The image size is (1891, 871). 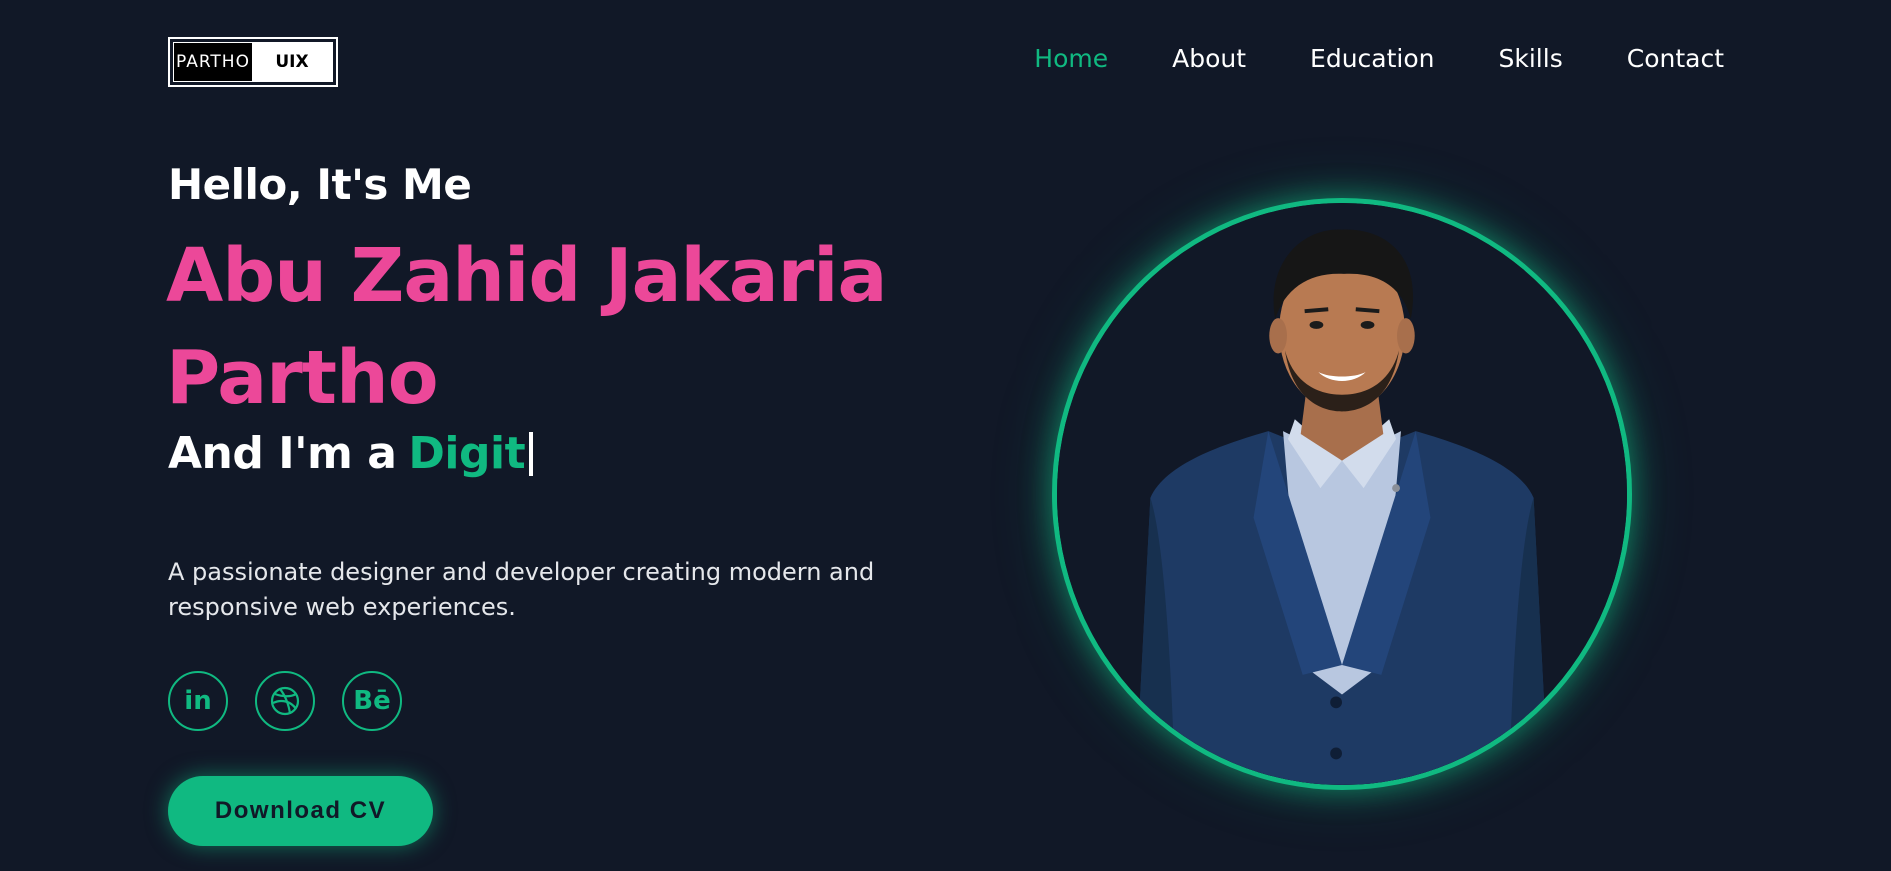 I want to click on dribbble-icon, so click(x=285, y=701).